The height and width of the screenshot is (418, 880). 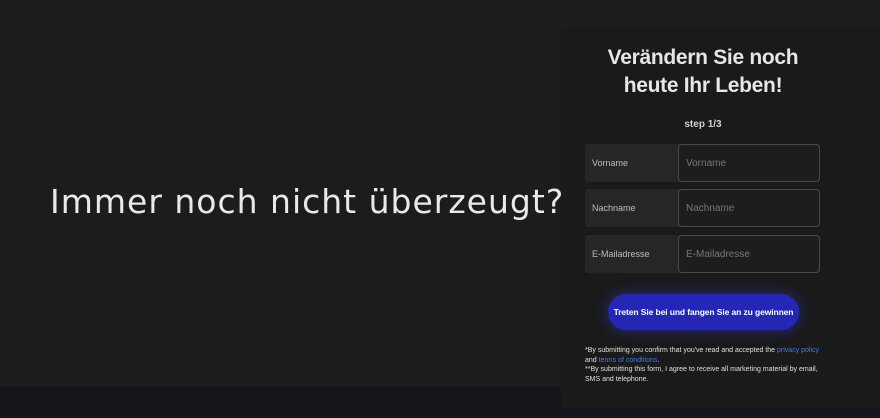 I want to click on vorname-input, so click(x=749, y=163).